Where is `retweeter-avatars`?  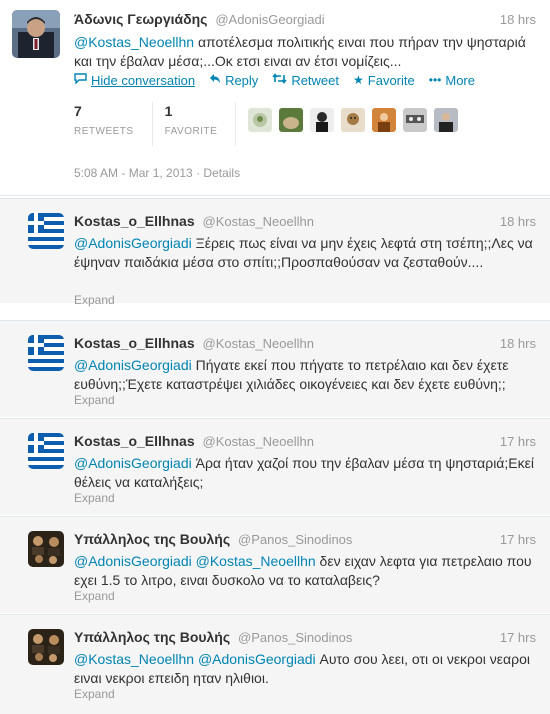
retweeter-avatars is located at coordinates (356, 124).